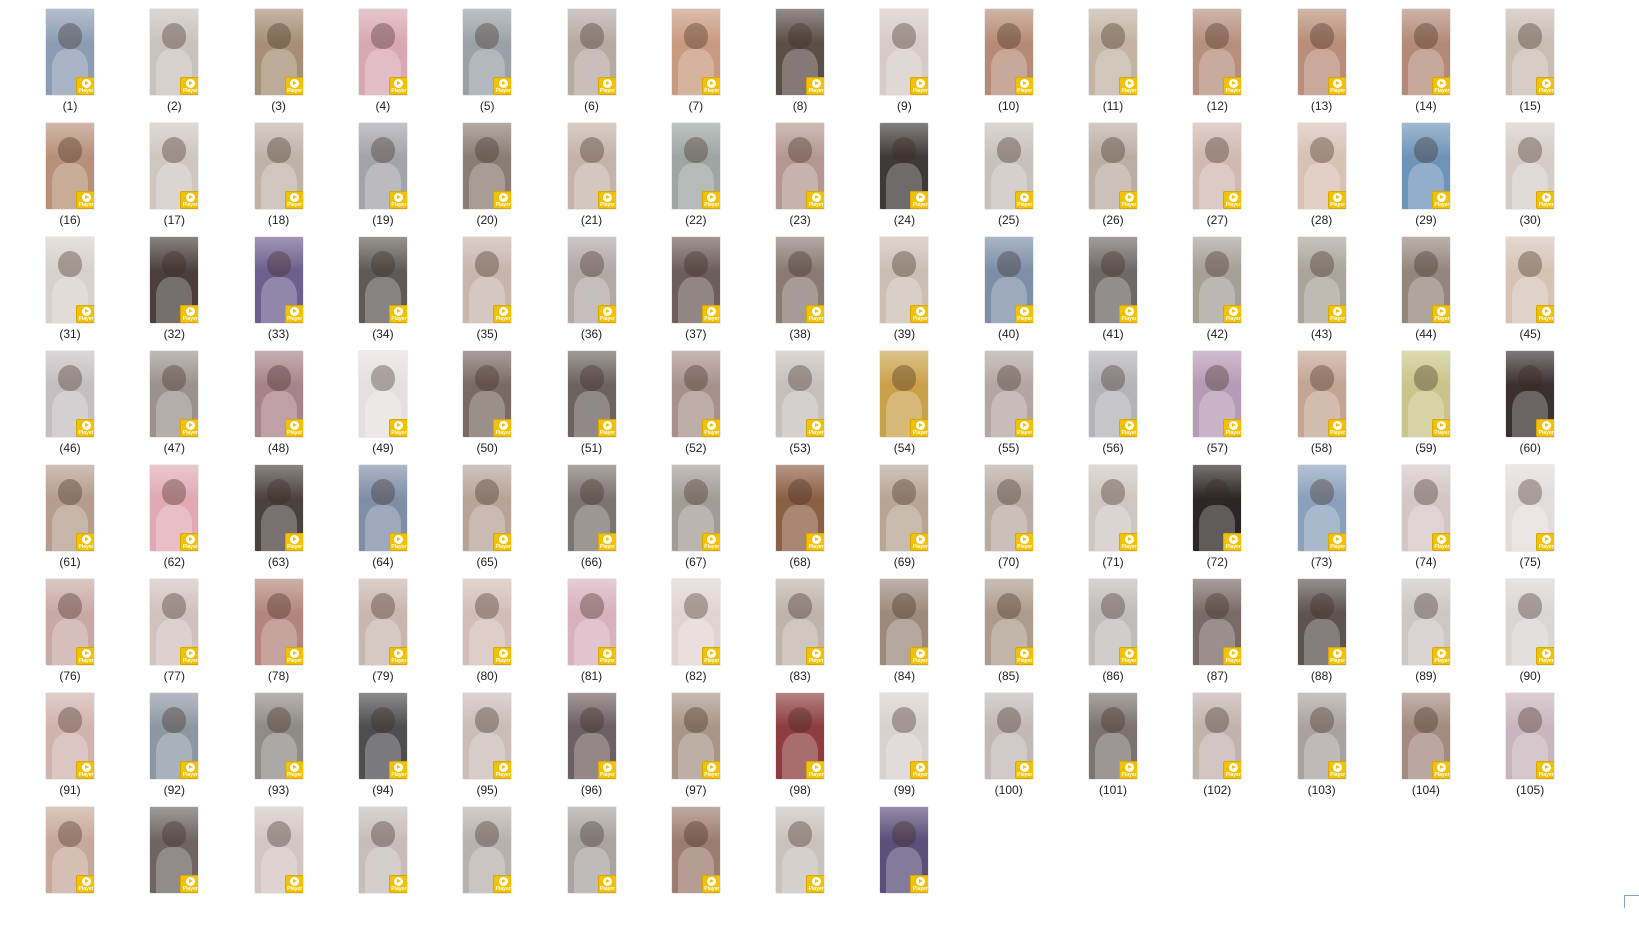  Describe the element at coordinates (1530, 57) in the screenshot. I see `file-thumbnail-item: Player (15)` at that location.